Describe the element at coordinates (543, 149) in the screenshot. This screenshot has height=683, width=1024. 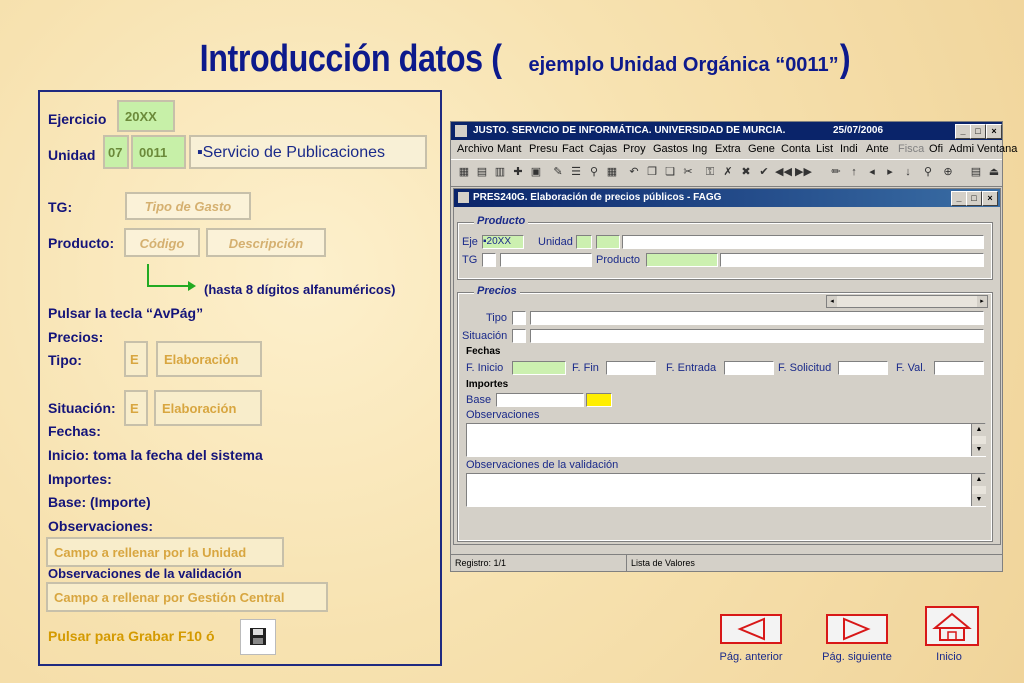
I see `menu-presu: Presu` at that location.